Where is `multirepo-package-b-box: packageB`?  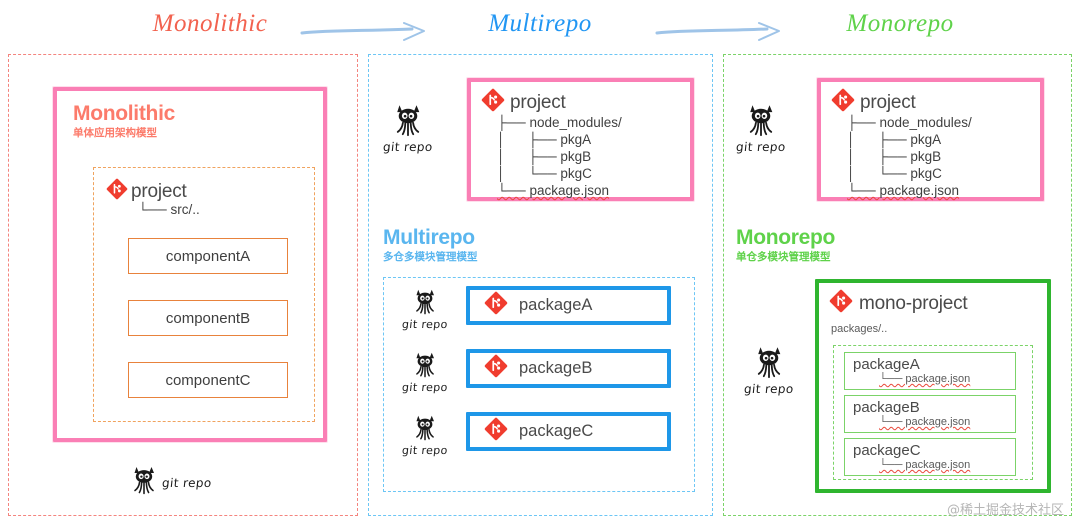
multirepo-package-b-box: packageB is located at coordinates (568, 368).